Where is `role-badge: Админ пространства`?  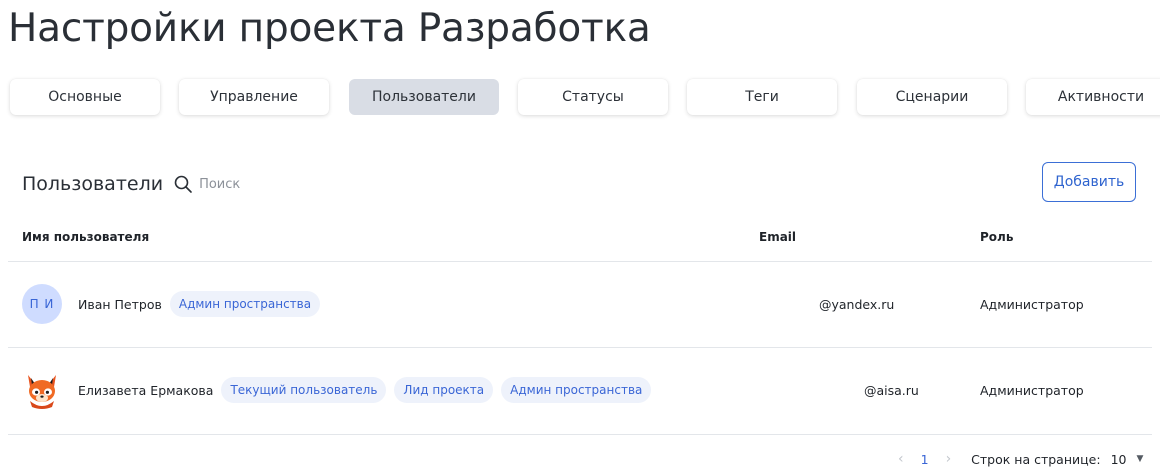 role-badge: Админ пространства is located at coordinates (245, 304).